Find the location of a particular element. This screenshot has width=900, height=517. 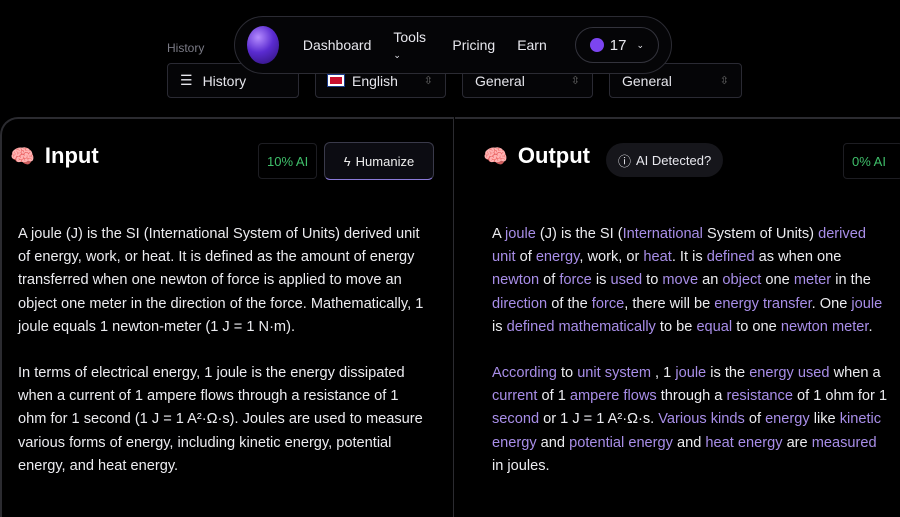

highlighted-word: meter is located at coordinates (812, 280).